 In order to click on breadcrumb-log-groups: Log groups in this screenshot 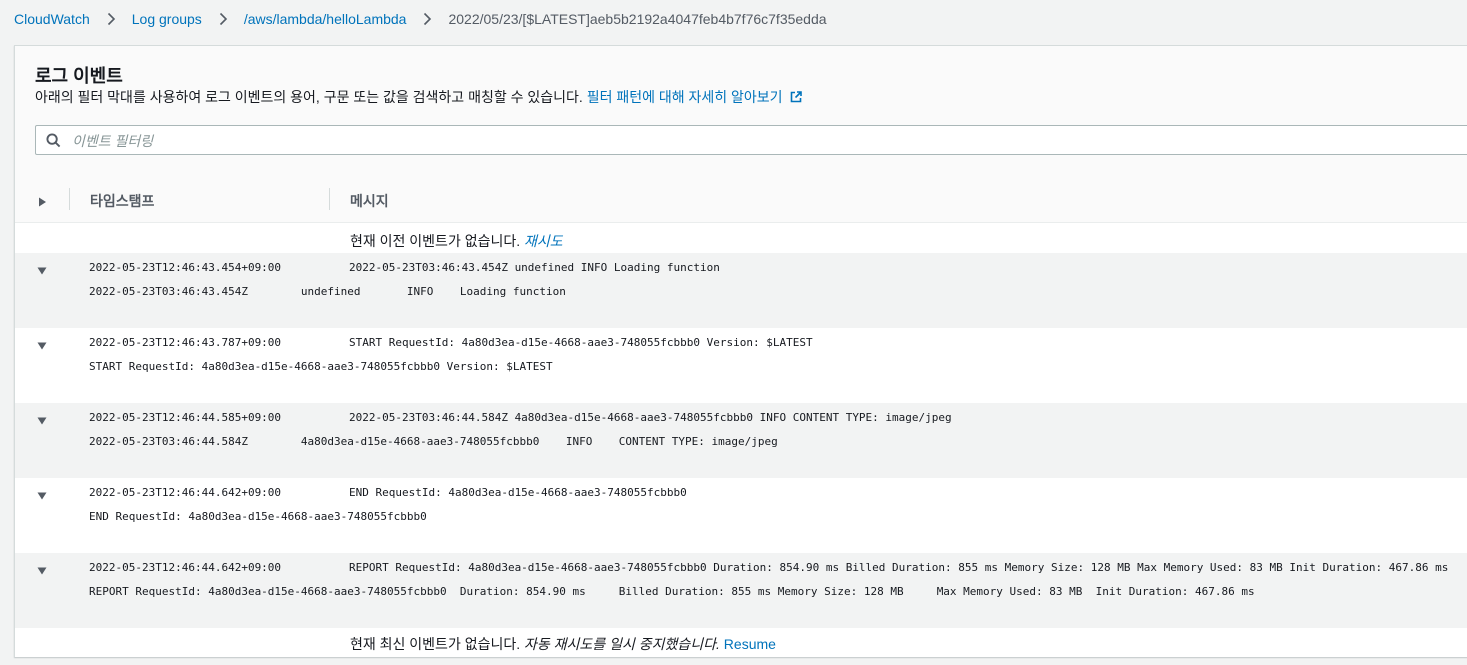, I will do `click(167, 19)`.